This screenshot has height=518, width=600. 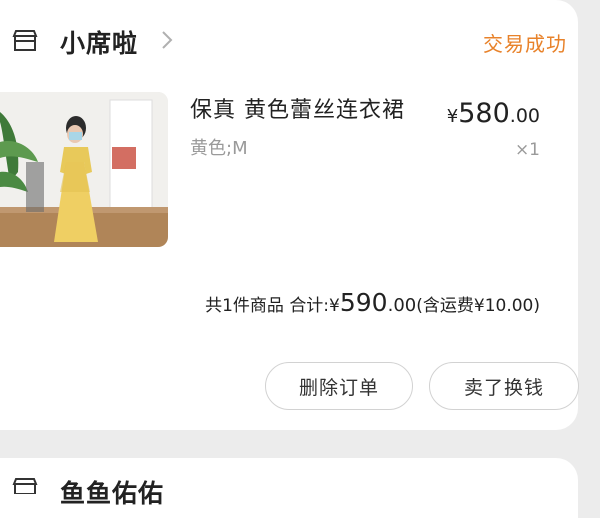 I want to click on next-shop-name: 鱼鱼佑佑, so click(x=112, y=492).